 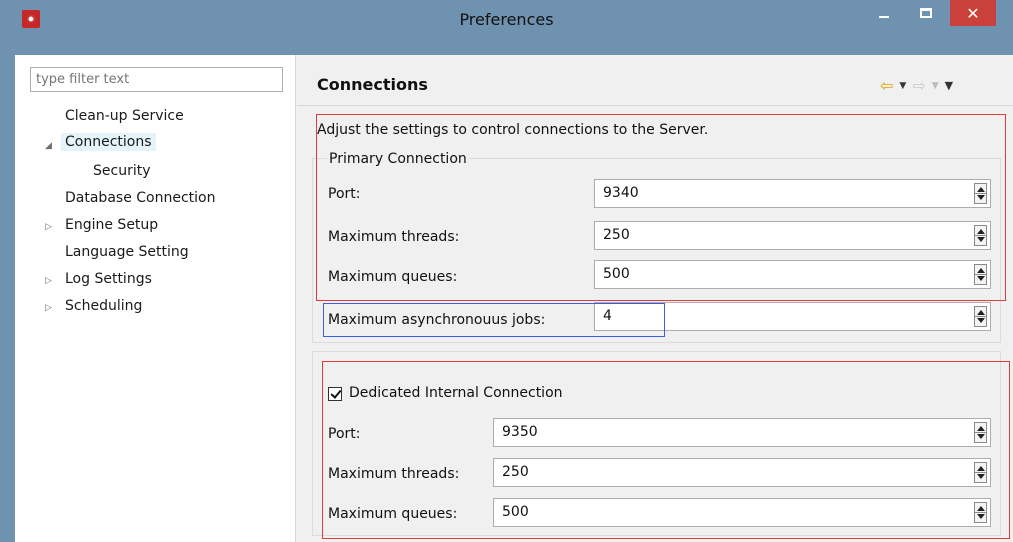 What do you see at coordinates (655, 105) in the screenshot?
I see `title-separator` at bounding box center [655, 105].